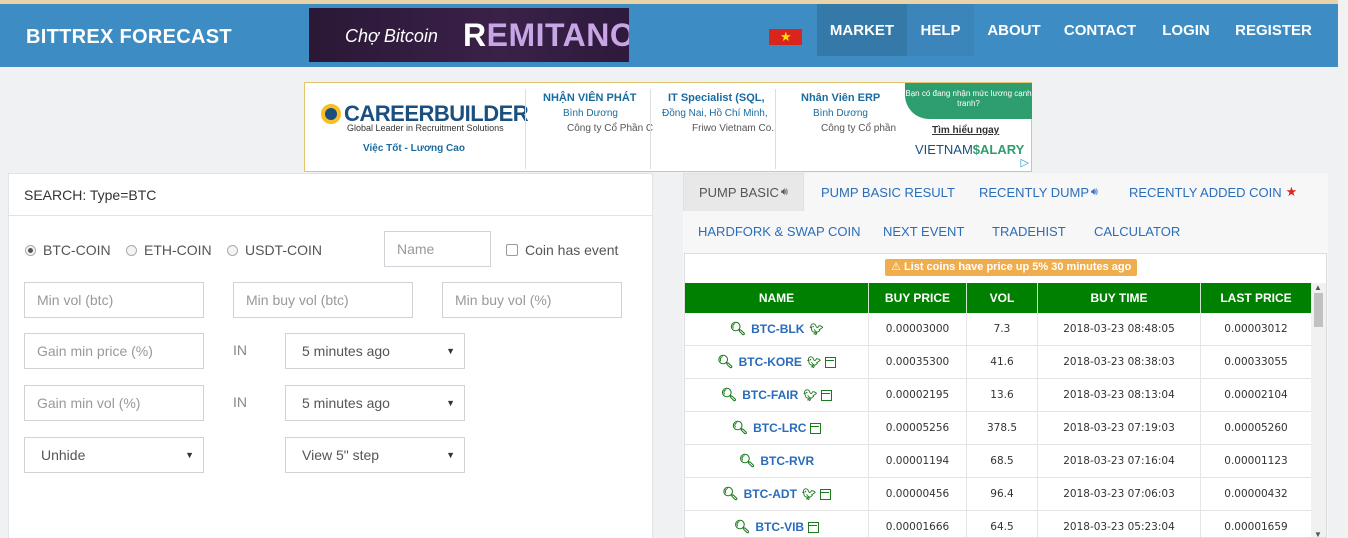 This screenshot has width=1348, height=538. What do you see at coordinates (1186, 30) in the screenshot?
I see `nav-login: LOGIN` at bounding box center [1186, 30].